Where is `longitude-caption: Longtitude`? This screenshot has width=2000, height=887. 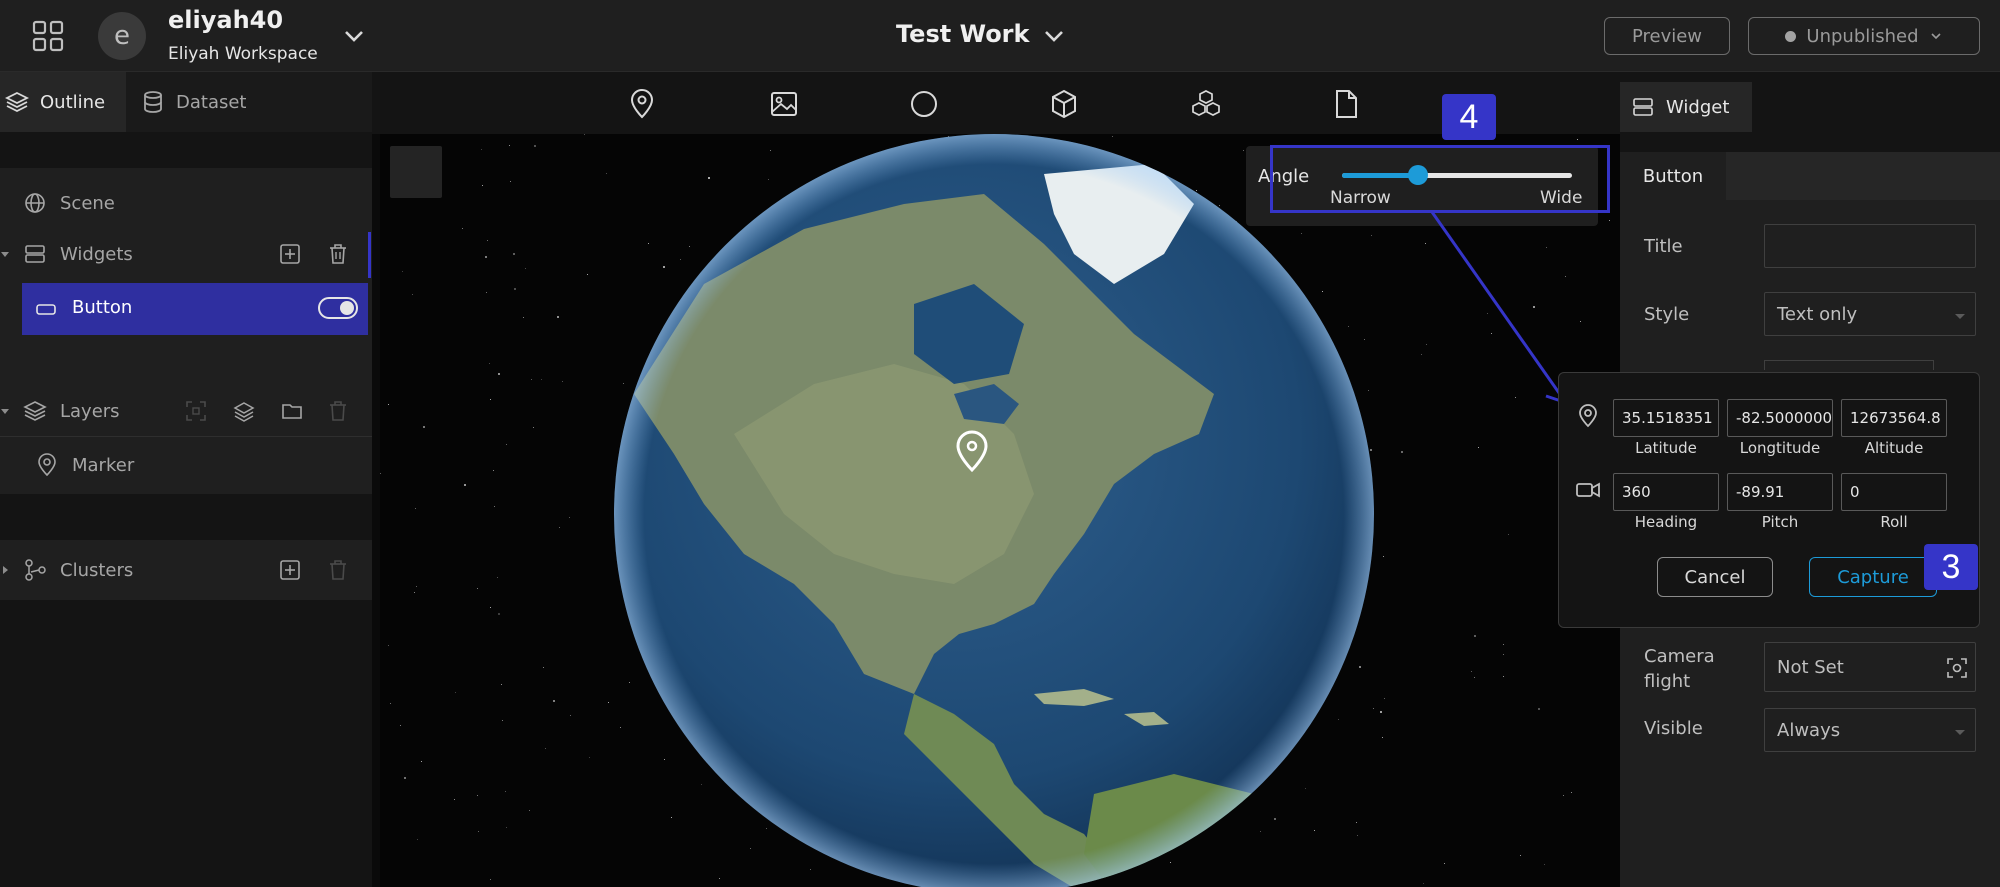
longitude-caption: Longtitude is located at coordinates (1780, 448).